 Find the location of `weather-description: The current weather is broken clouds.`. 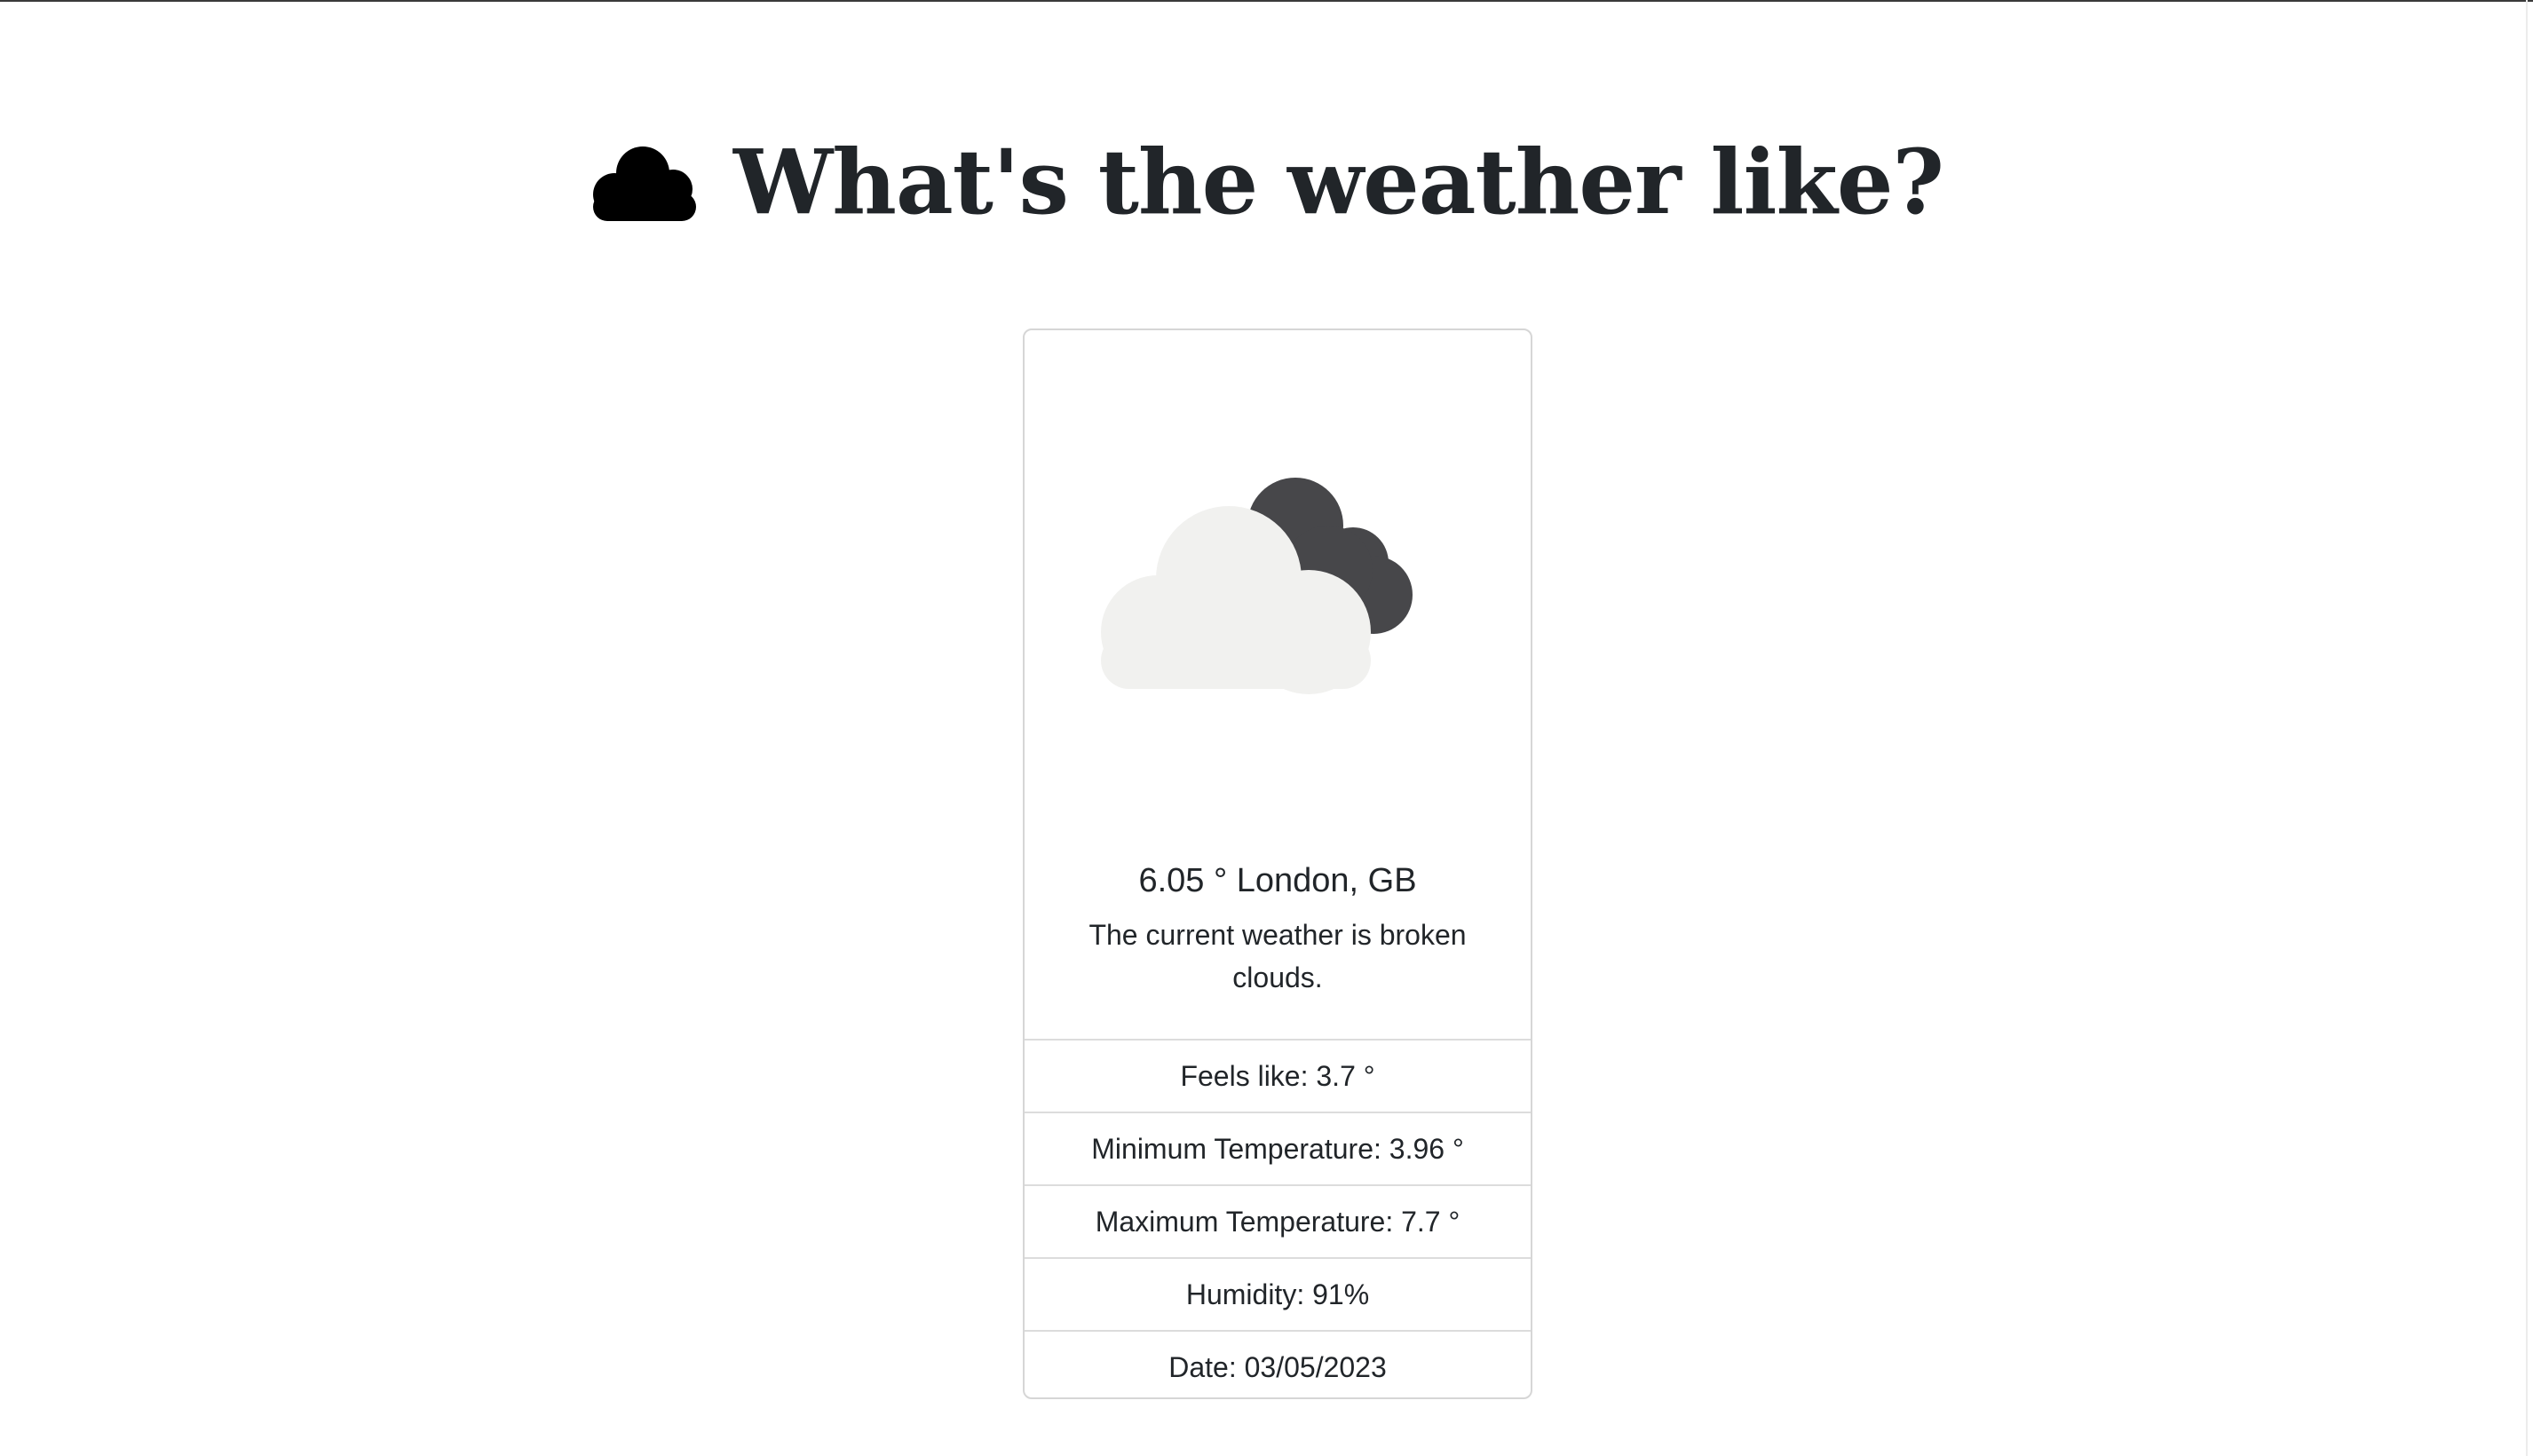

weather-description: The current weather is broken clouds. is located at coordinates (1277, 956).